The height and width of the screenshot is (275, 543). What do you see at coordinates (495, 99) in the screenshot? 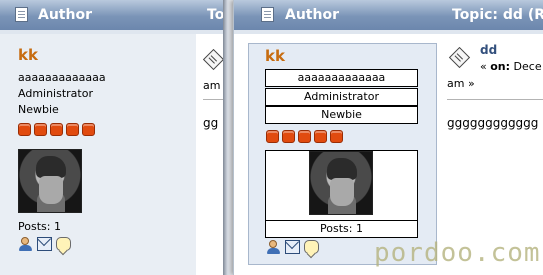
I see `right-divider` at bounding box center [495, 99].